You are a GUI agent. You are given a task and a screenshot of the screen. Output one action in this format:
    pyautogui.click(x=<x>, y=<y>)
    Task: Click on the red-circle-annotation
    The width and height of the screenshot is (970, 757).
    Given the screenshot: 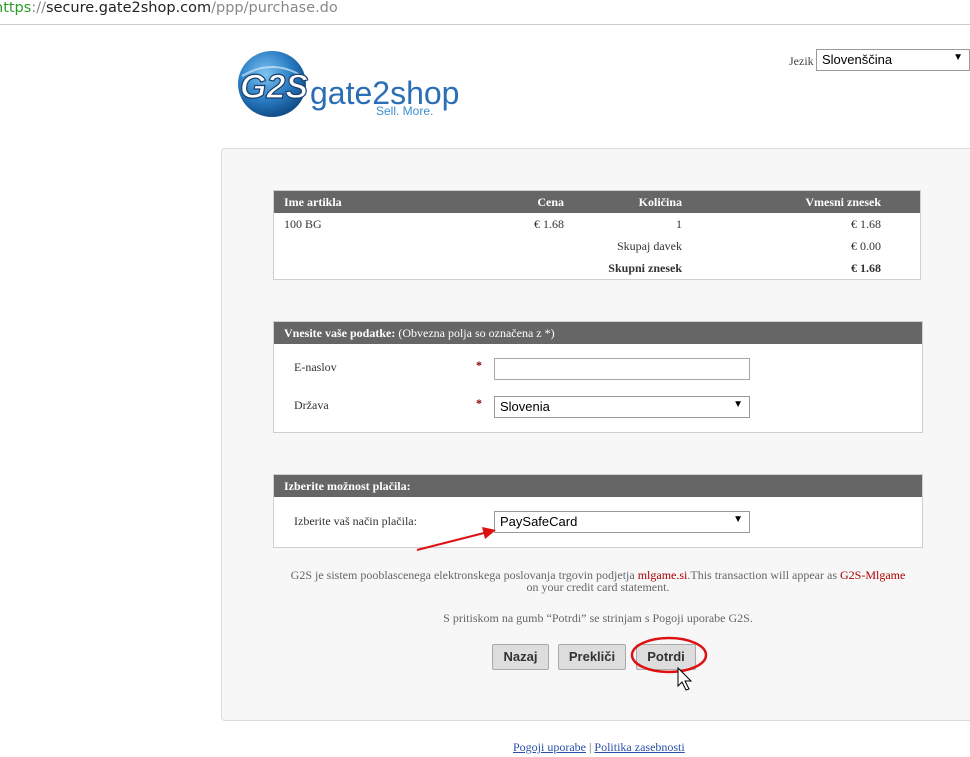 What is the action you would take?
    pyautogui.click(x=669, y=655)
    